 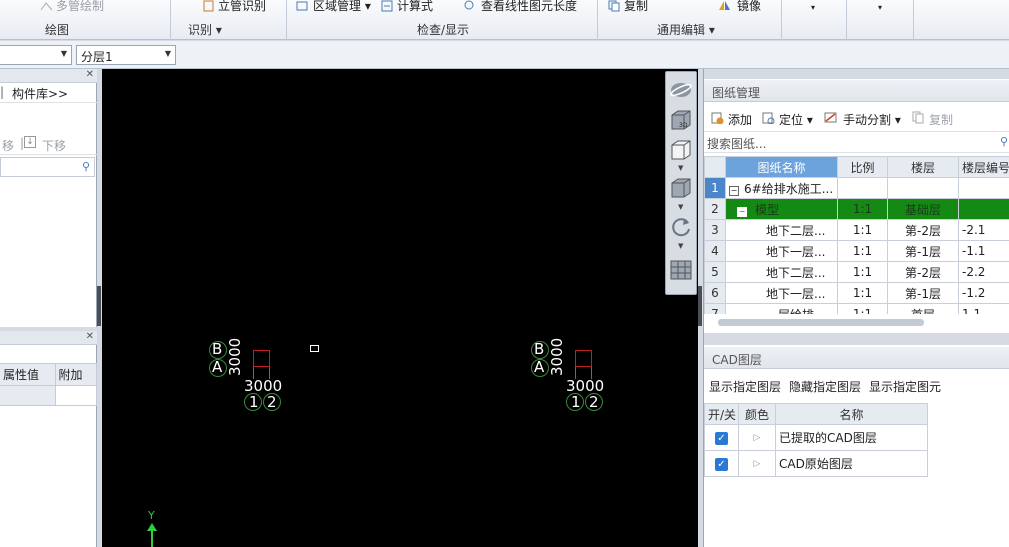 What do you see at coordinates (46, 6) in the screenshot?
I see `multi-pipe-icon` at bounding box center [46, 6].